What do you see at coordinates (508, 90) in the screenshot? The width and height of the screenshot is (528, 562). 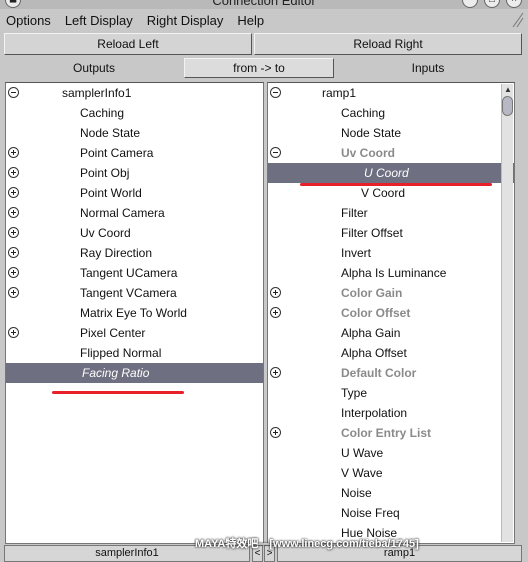 I see `scroll-up-arrow-icon: ▲` at bounding box center [508, 90].